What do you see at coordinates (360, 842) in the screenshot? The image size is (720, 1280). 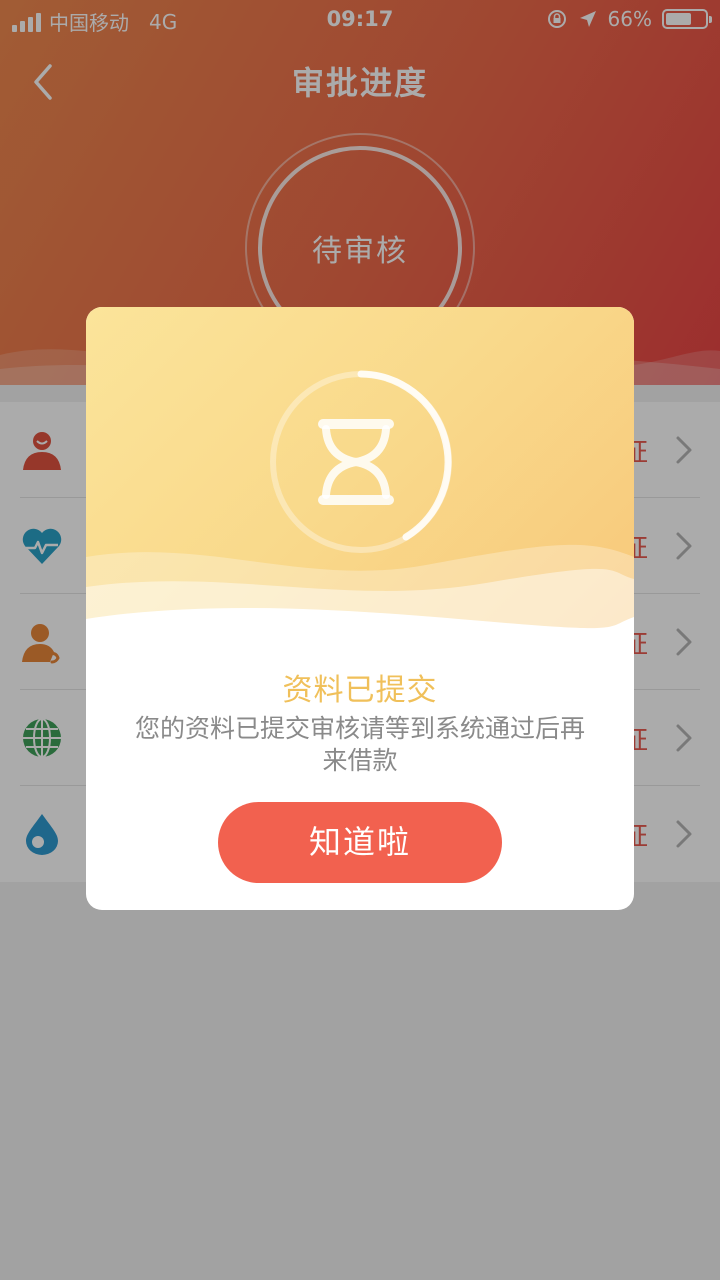 I see `acknowledge-button: 知道啦` at bounding box center [360, 842].